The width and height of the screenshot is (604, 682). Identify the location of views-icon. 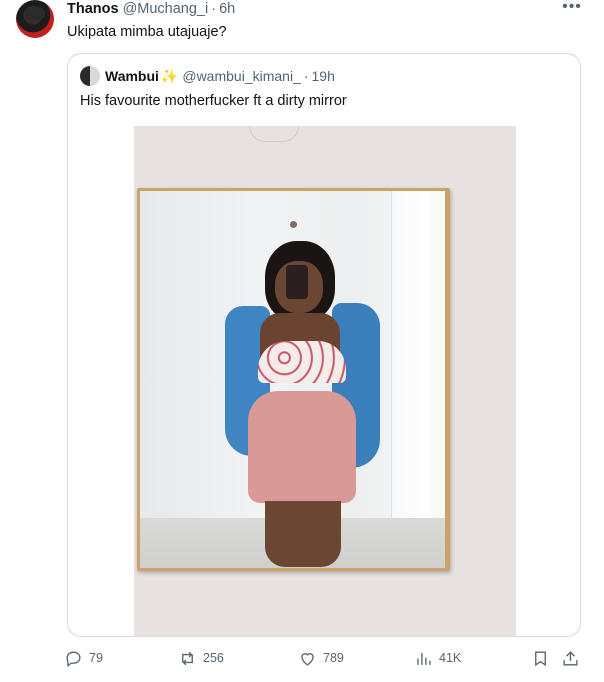
(424, 658).